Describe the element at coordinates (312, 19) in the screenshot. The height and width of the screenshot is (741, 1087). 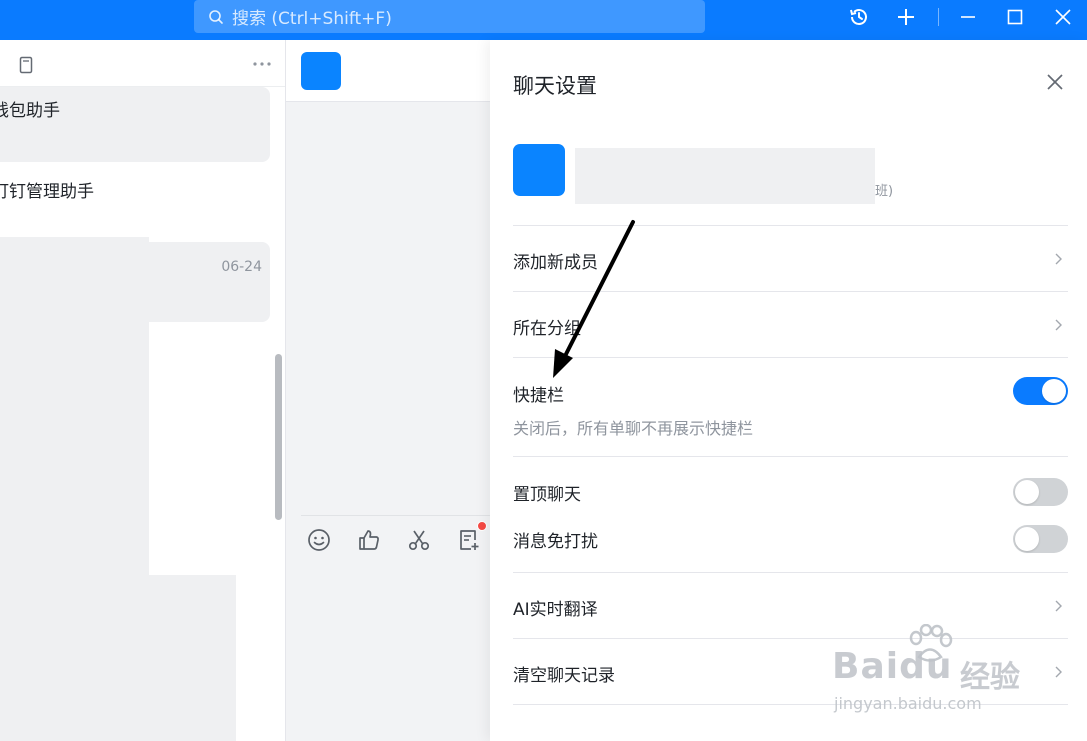
I see `search-placeholder: 搜索 (Ctrl+Shift+F)` at that location.